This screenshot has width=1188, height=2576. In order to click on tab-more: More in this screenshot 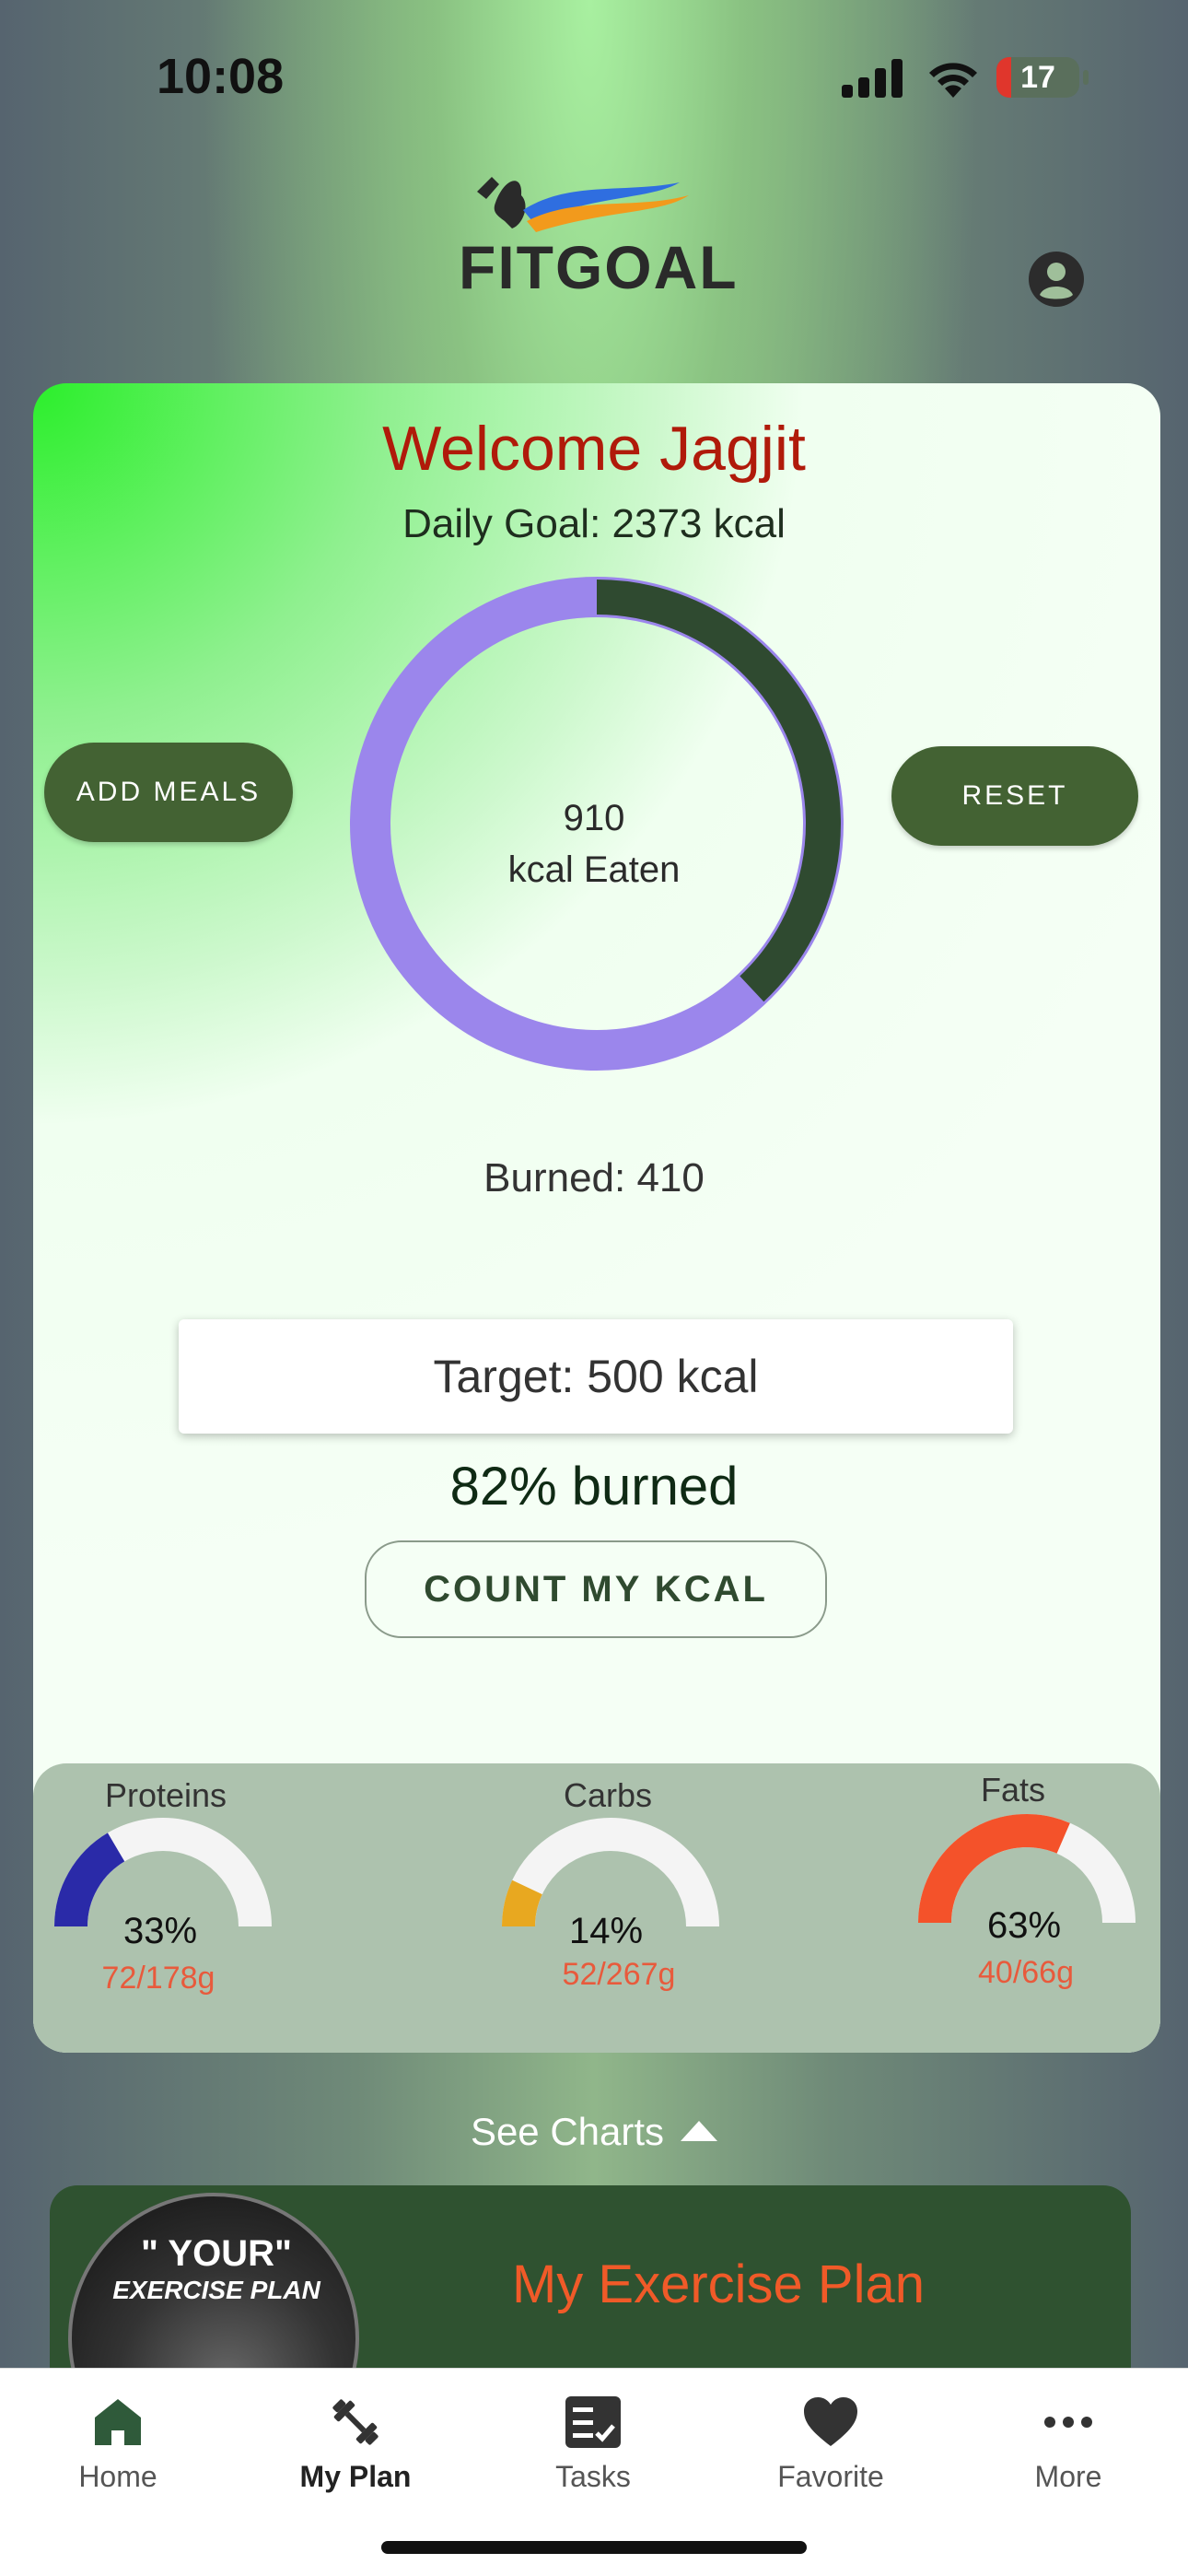, I will do `click(1068, 2444)`.